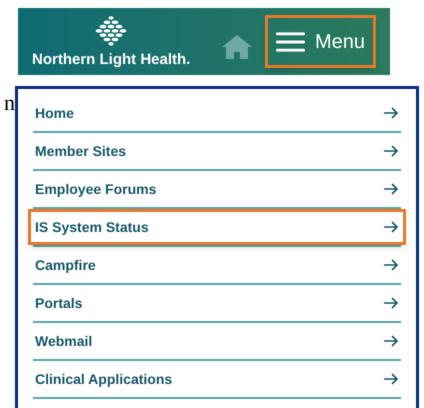 Image resolution: width=424 pixels, height=408 pixels. I want to click on menu-item: Employee Forums, so click(217, 189).